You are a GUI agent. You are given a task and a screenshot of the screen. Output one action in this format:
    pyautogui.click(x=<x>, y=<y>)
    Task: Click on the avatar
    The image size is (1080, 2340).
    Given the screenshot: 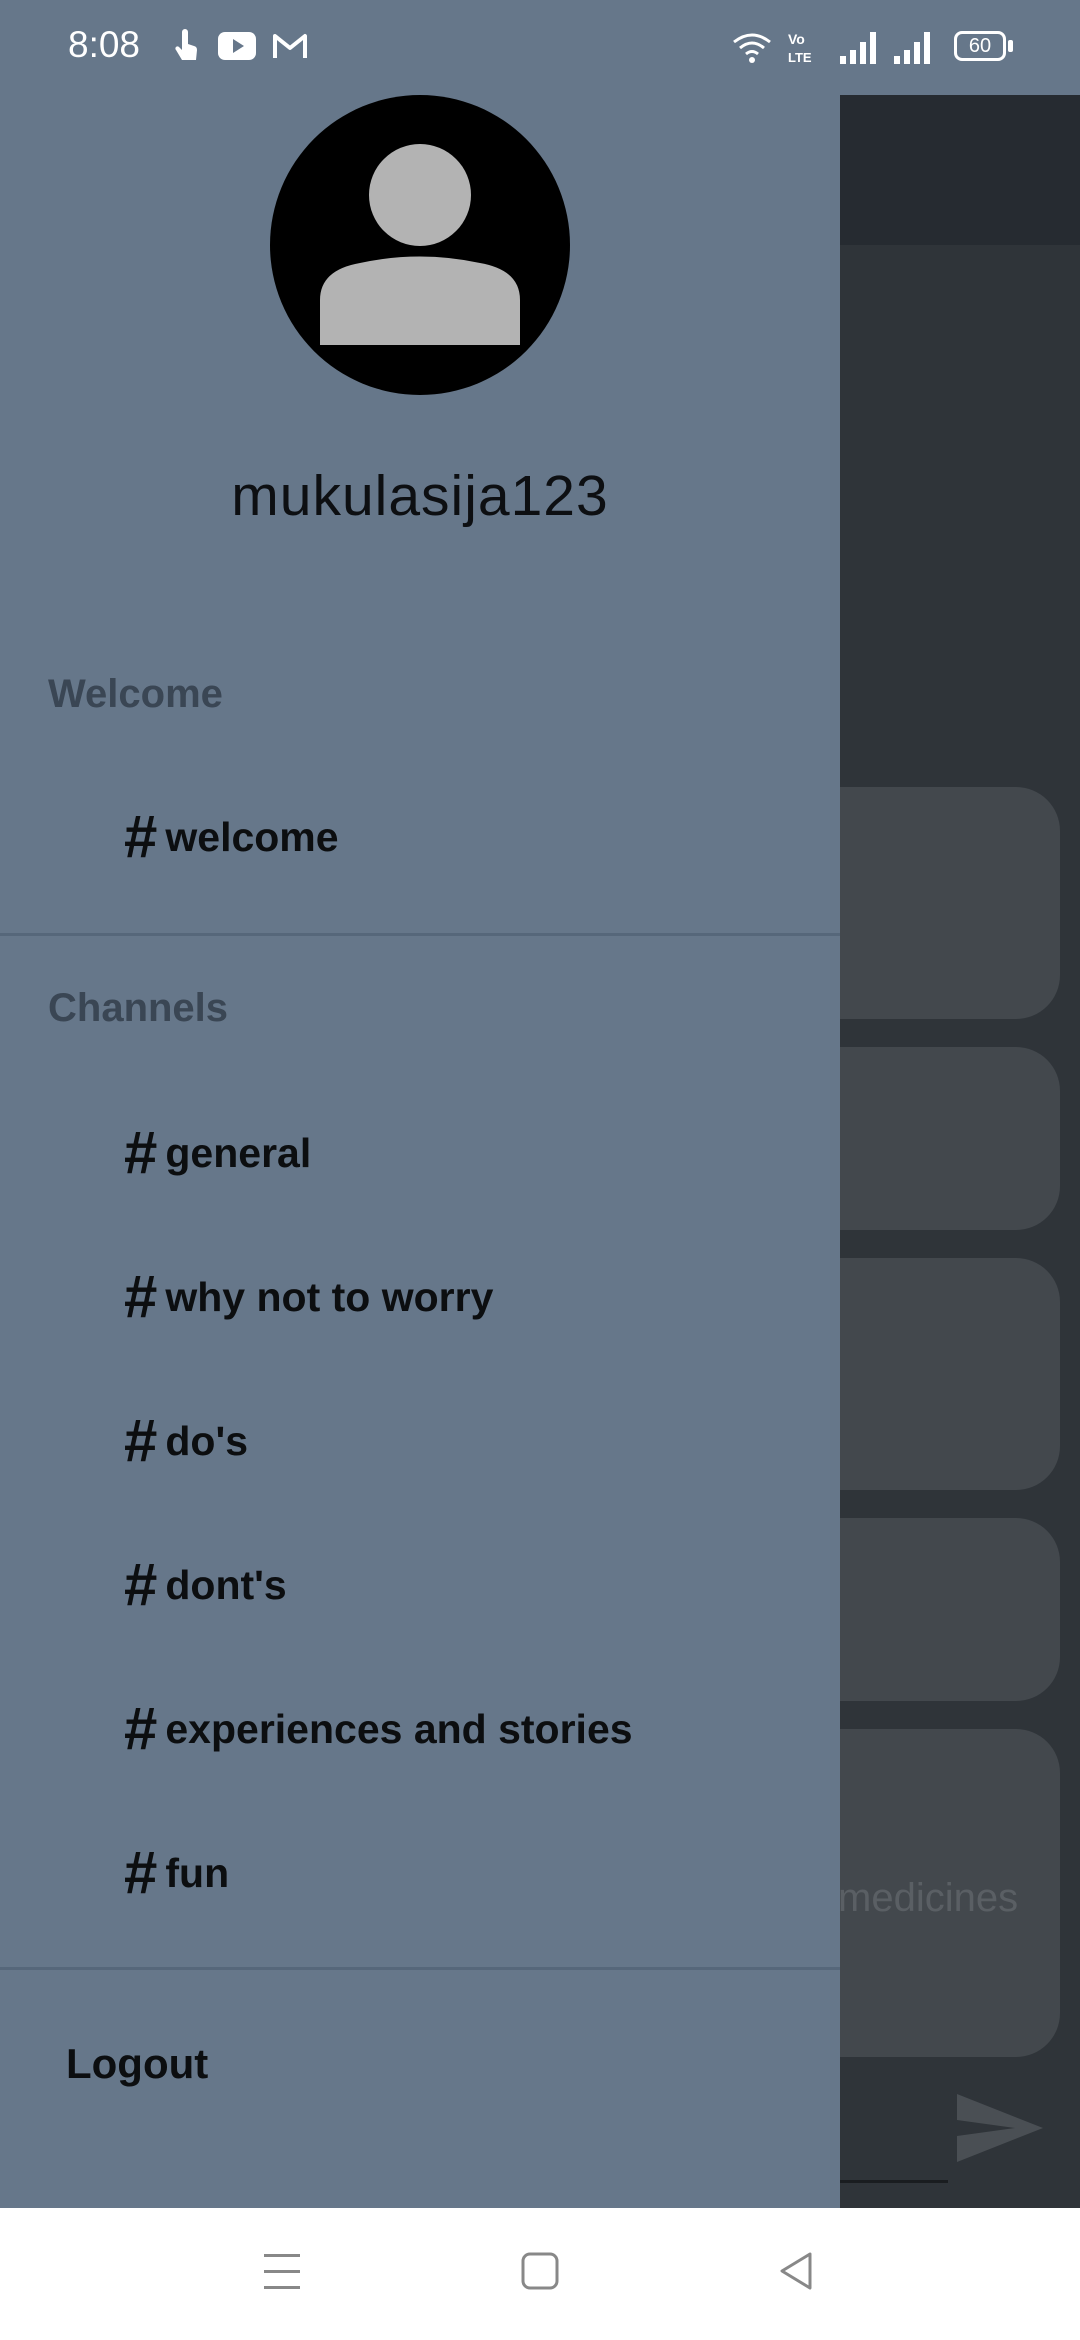 What is the action you would take?
    pyautogui.click(x=420, y=245)
    